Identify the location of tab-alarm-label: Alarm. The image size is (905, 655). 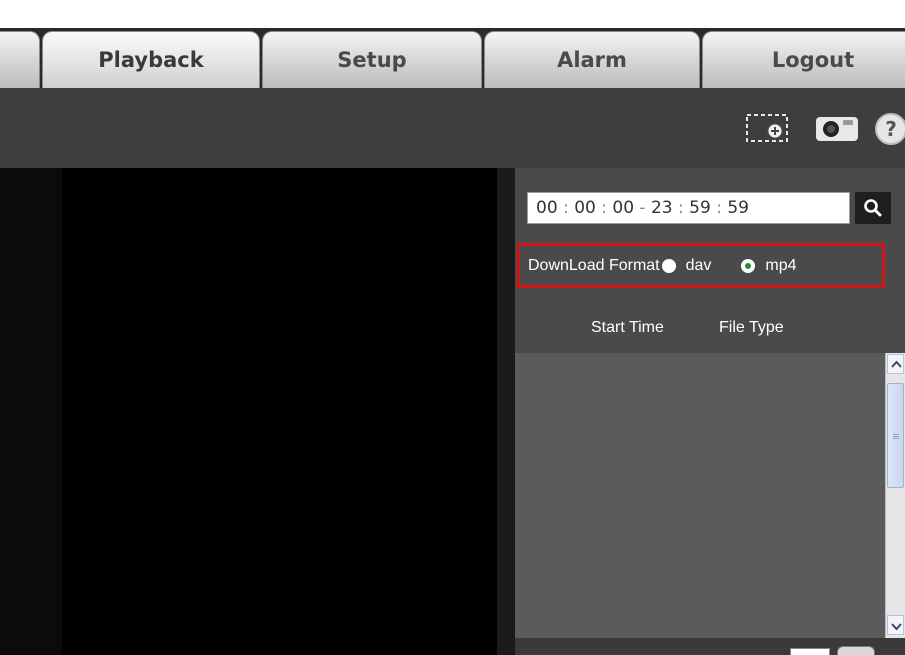
(592, 60).